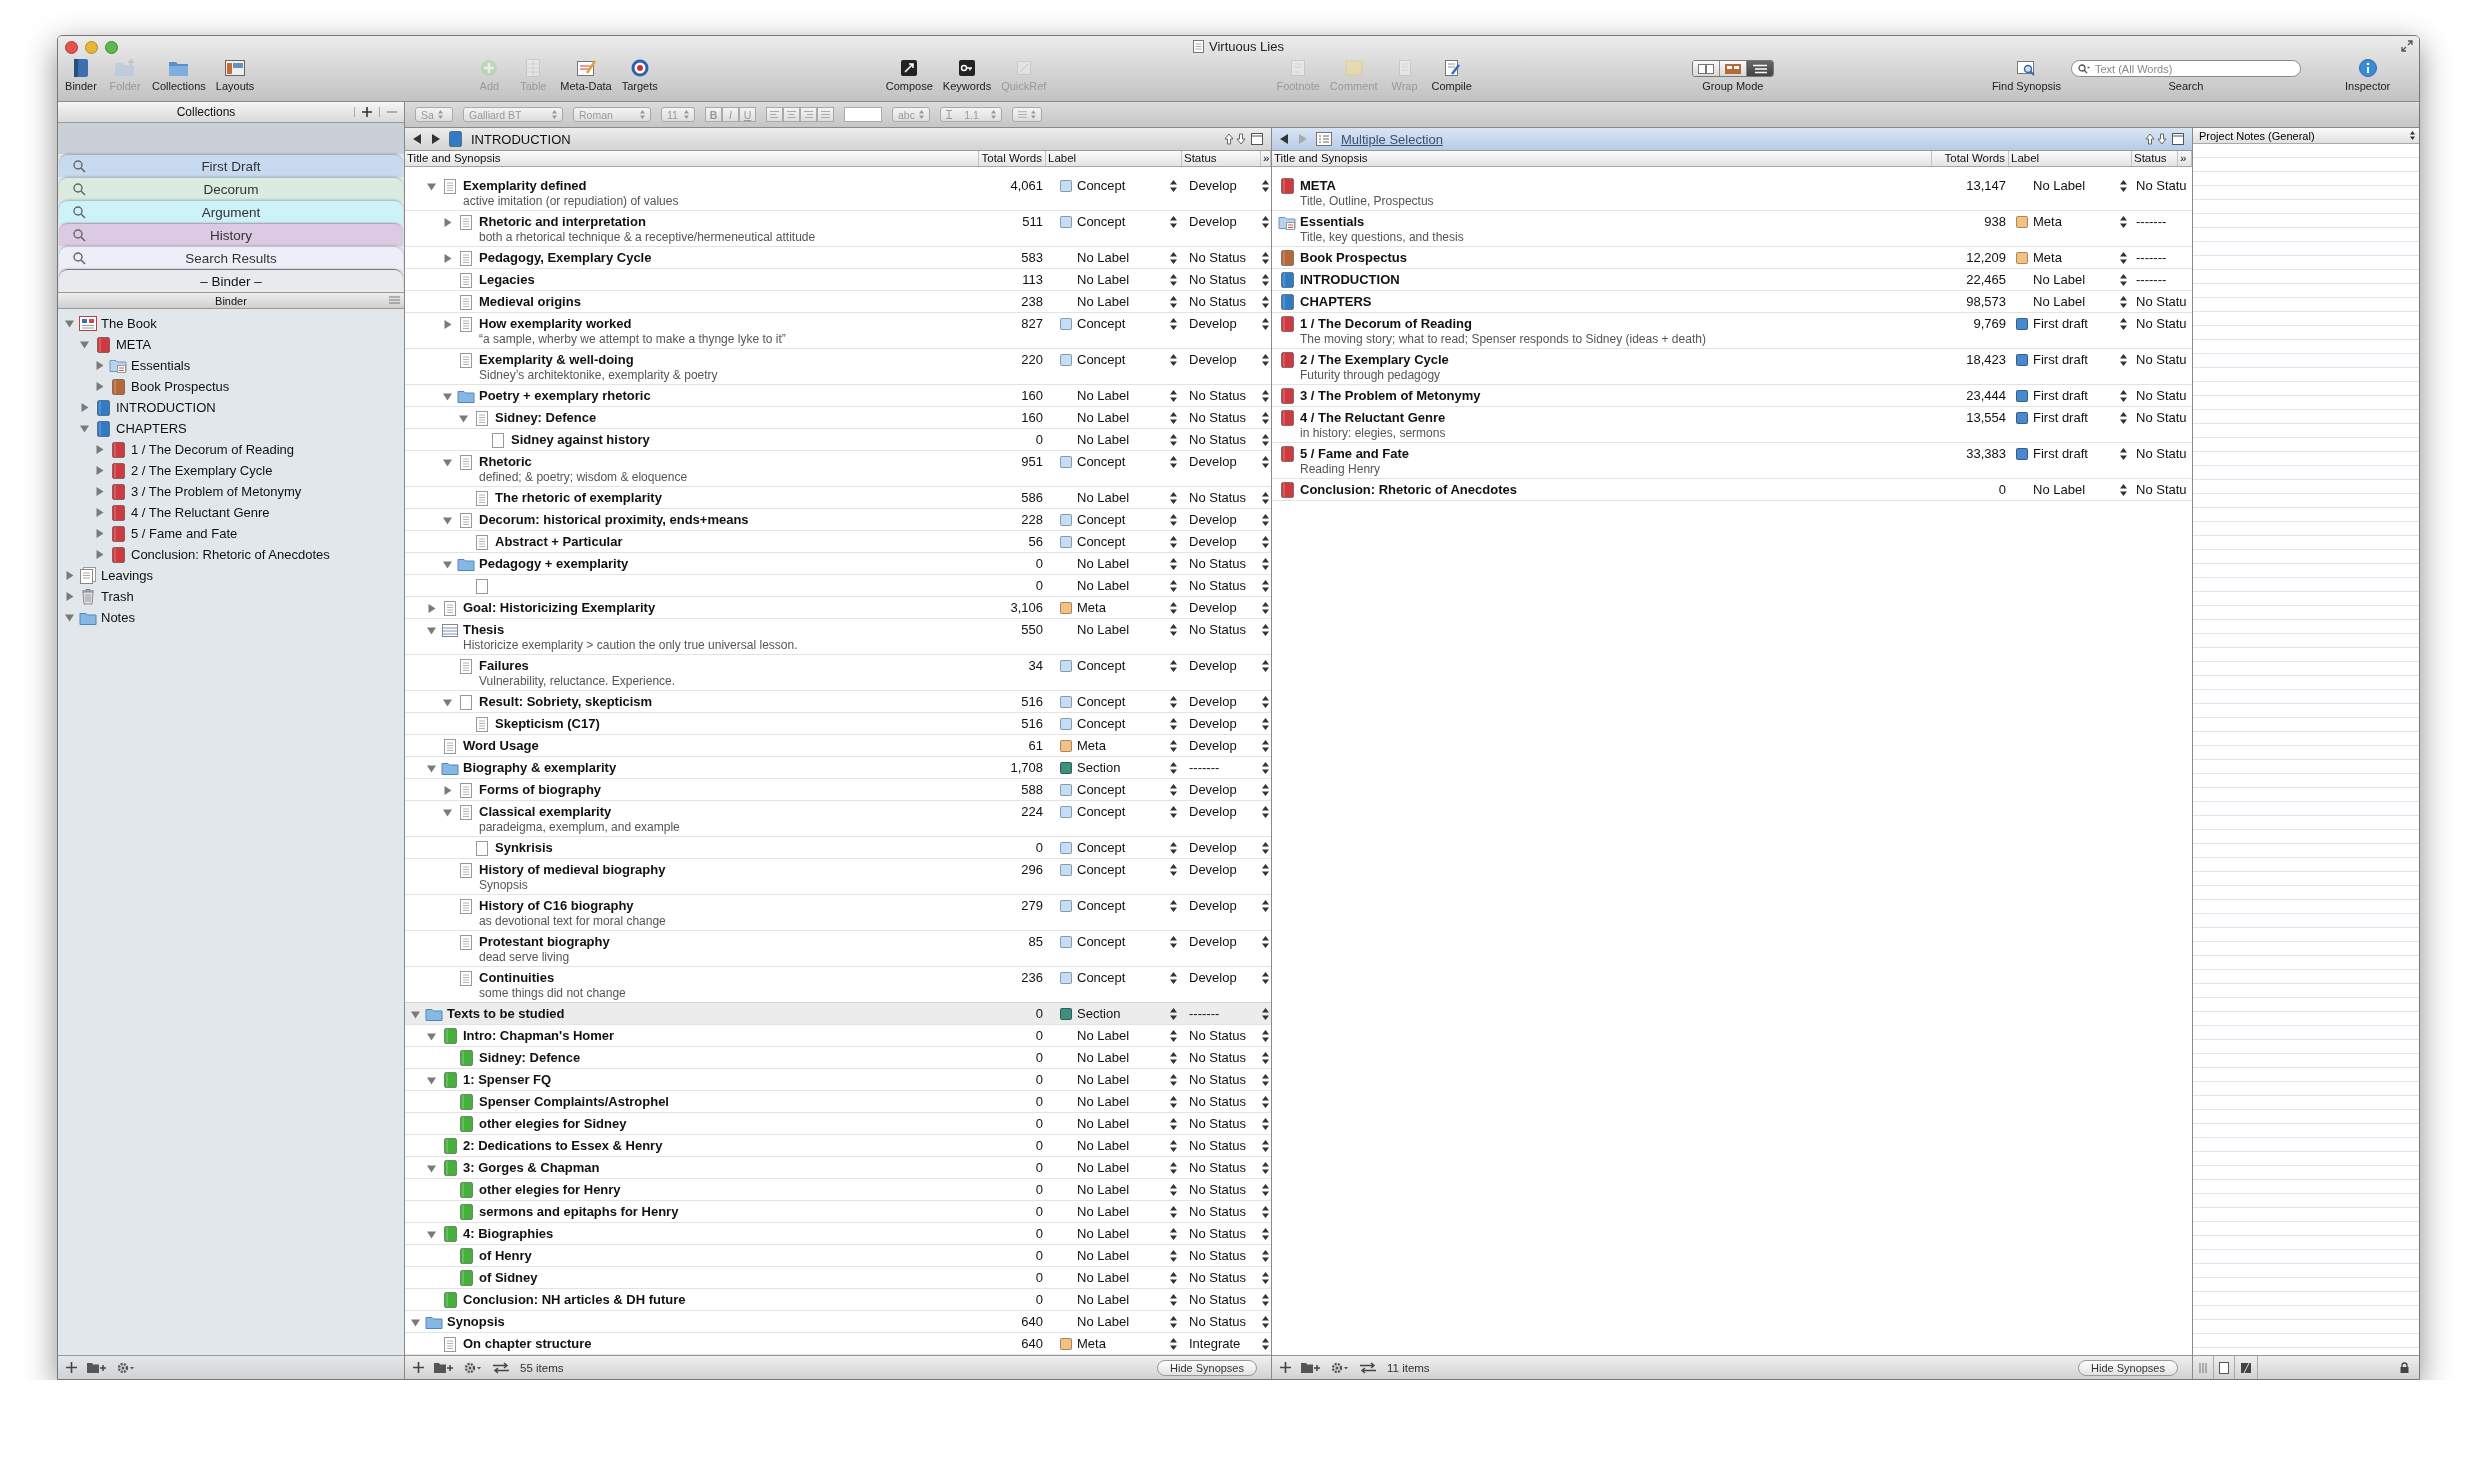 This screenshot has height=1459, width=2477. What do you see at coordinates (838, 848) in the screenshot?
I see `outline-row: Synkrisis 0 Concept Develop` at bounding box center [838, 848].